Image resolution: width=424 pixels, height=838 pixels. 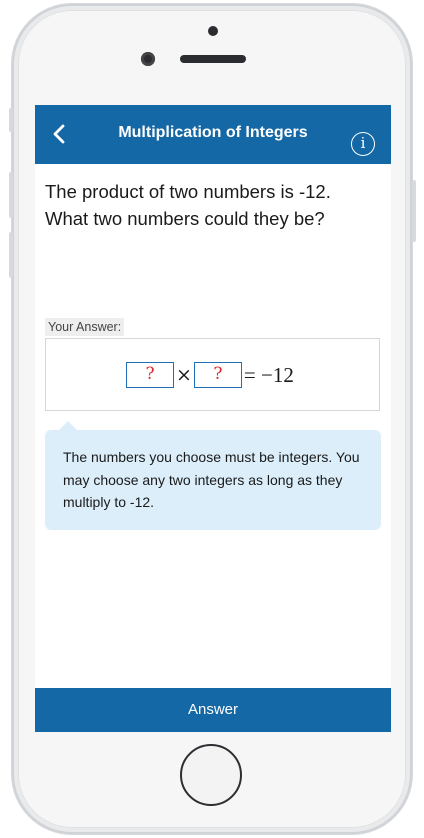 I want to click on home-button, so click(x=211, y=775).